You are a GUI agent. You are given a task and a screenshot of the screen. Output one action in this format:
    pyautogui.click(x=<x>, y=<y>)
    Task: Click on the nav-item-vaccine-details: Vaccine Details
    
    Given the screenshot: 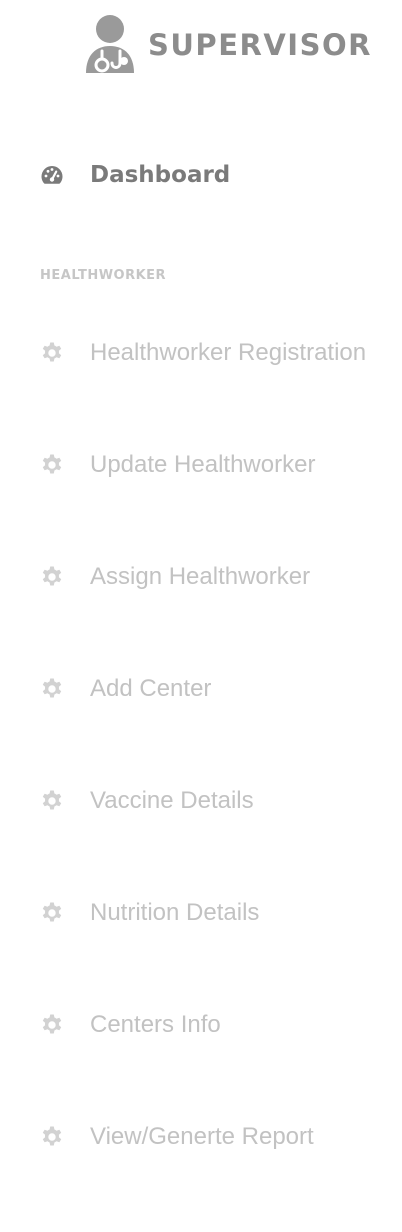 What is the action you would take?
    pyautogui.click(x=221, y=801)
    